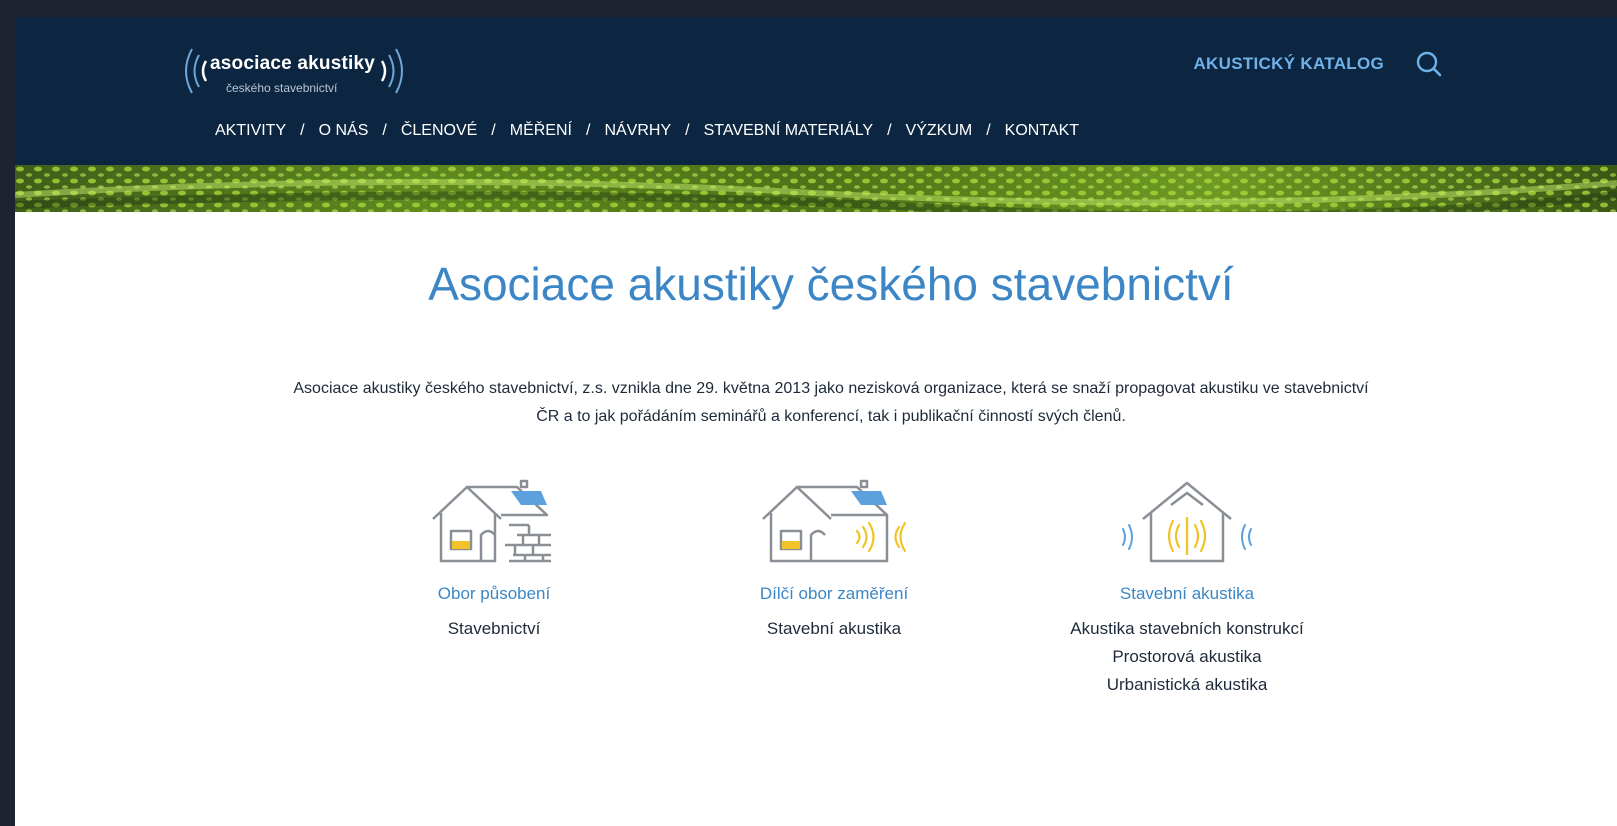 This screenshot has height=826, width=1617. What do you see at coordinates (494, 628) in the screenshot?
I see `column-item: Stavebnictví` at bounding box center [494, 628].